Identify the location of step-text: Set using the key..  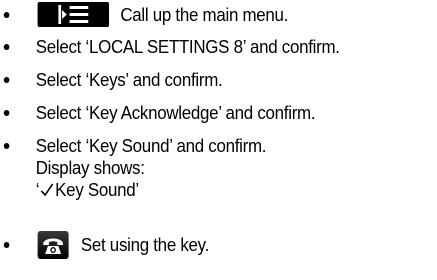
(145, 245).